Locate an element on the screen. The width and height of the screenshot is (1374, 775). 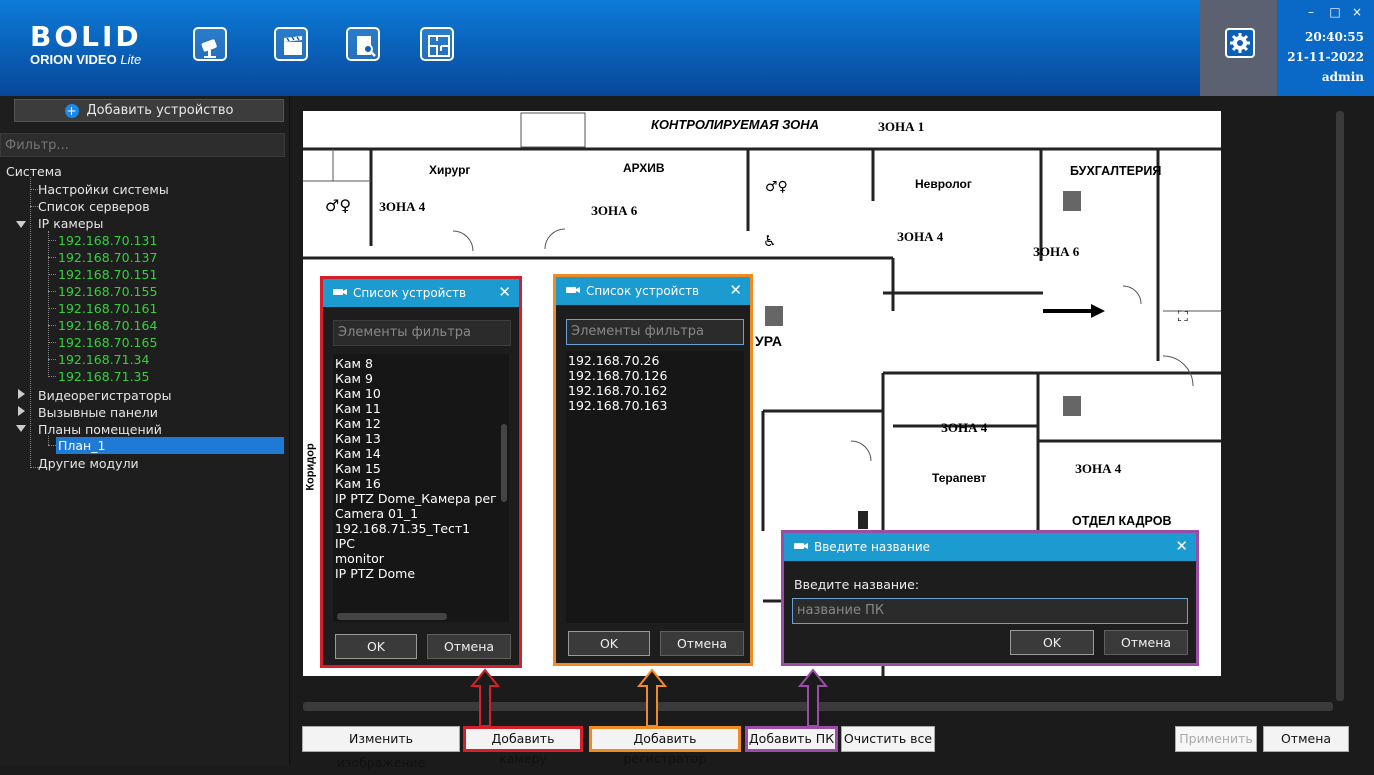
list-scrollbar is located at coordinates (504, 463).